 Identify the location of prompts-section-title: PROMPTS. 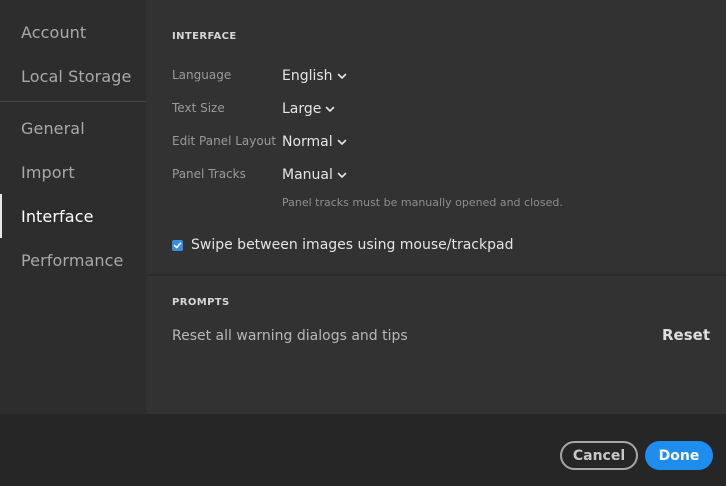
(201, 302).